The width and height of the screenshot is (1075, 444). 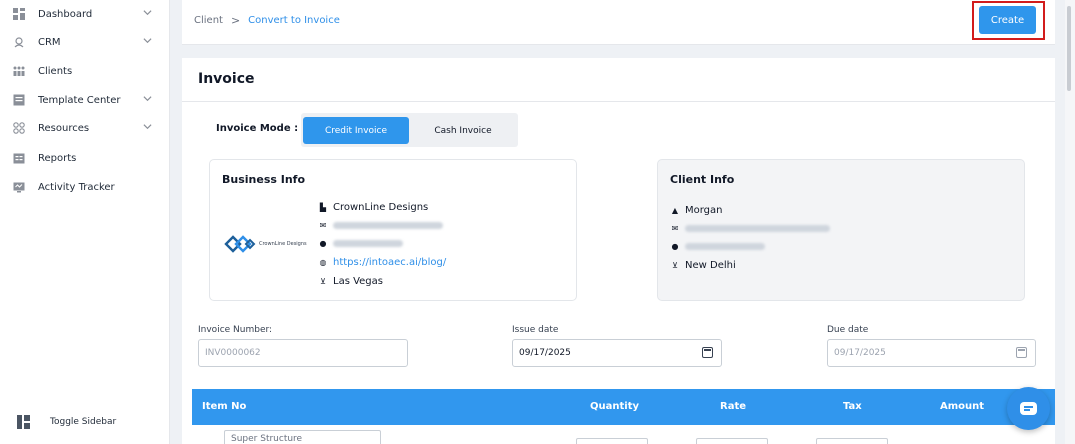 I want to click on chat-button, so click(x=1028, y=408).